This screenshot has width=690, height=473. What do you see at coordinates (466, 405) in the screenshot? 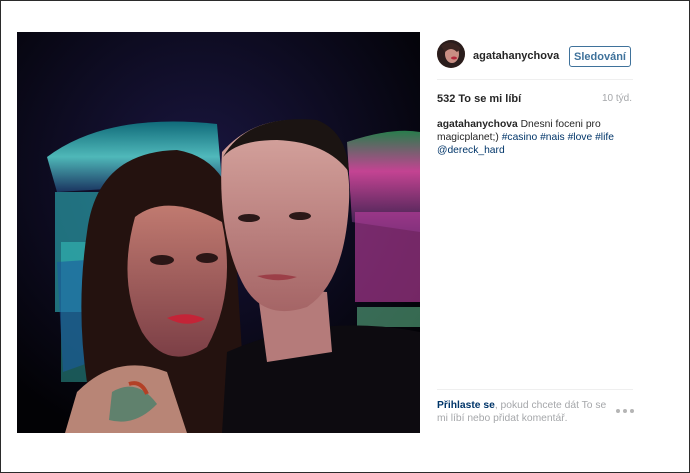
I see `login-link: Přihlaste se` at bounding box center [466, 405].